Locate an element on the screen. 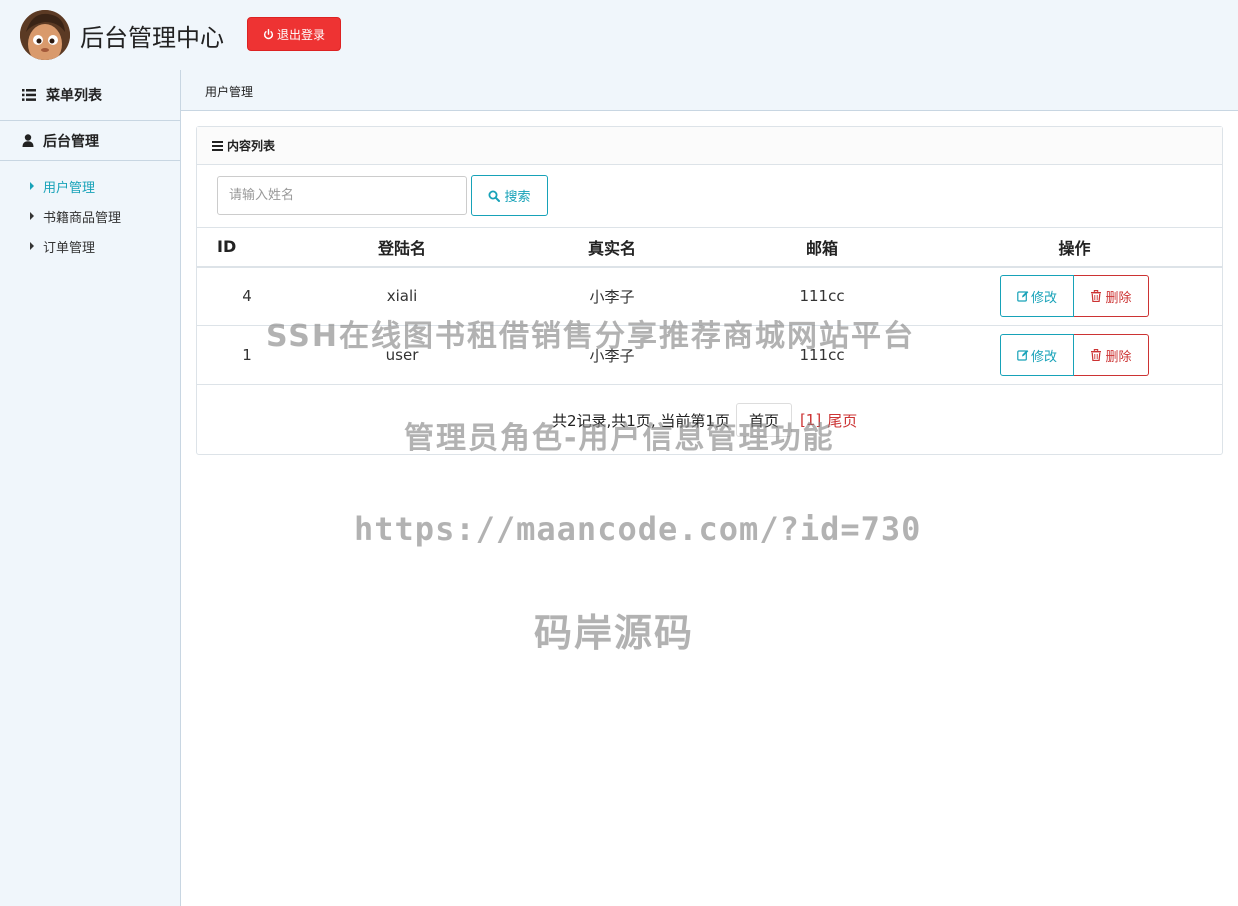  menu-list-header: 菜单列表 is located at coordinates (90, 95).